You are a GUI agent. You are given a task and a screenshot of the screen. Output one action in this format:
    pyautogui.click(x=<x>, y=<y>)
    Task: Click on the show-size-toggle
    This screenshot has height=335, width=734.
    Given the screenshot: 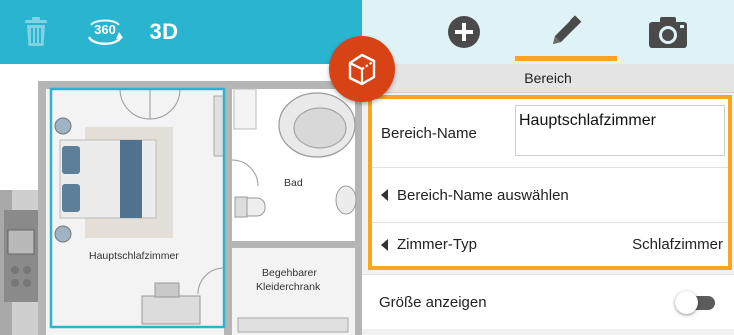 What is the action you would take?
    pyautogui.click(x=696, y=302)
    